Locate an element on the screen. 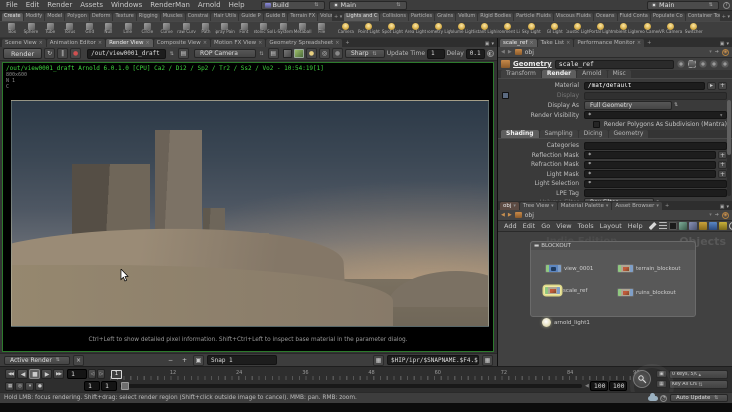  path-dropdown-icon: ▾ is located at coordinates (710, 52).